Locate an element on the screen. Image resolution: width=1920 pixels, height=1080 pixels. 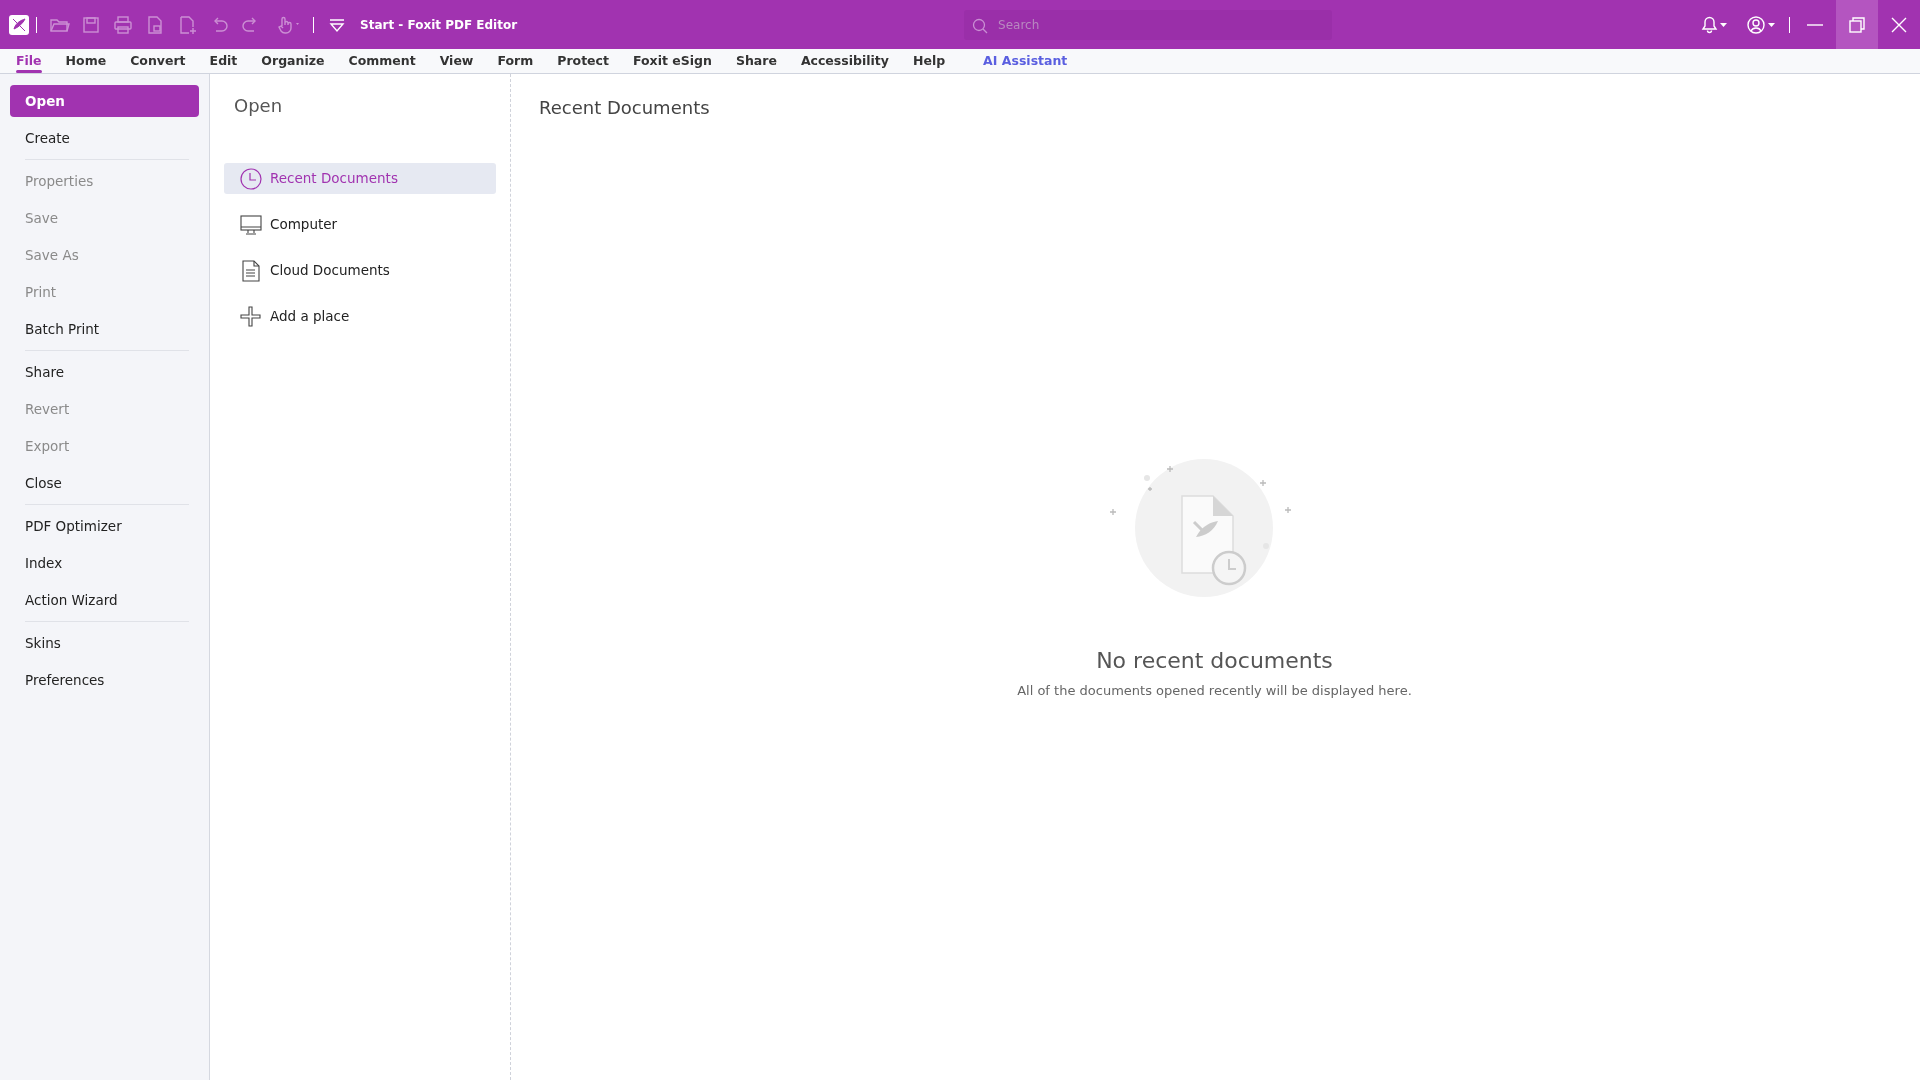
menu-tab: Form is located at coordinates (515, 60).